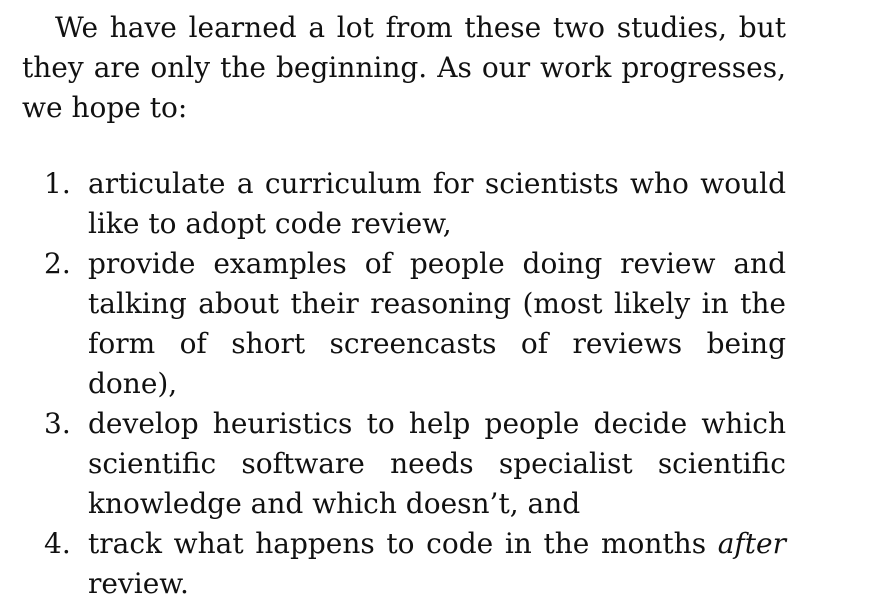  I want to click on list-item-number: 4., so click(57, 543).